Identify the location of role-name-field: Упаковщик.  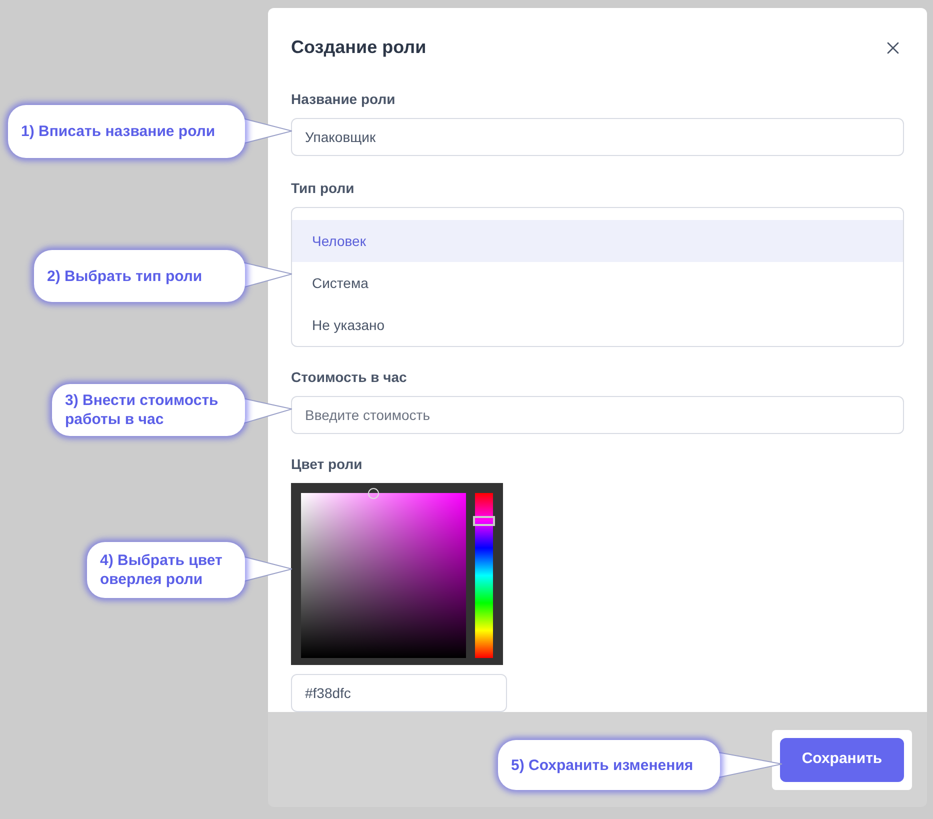
(597, 137).